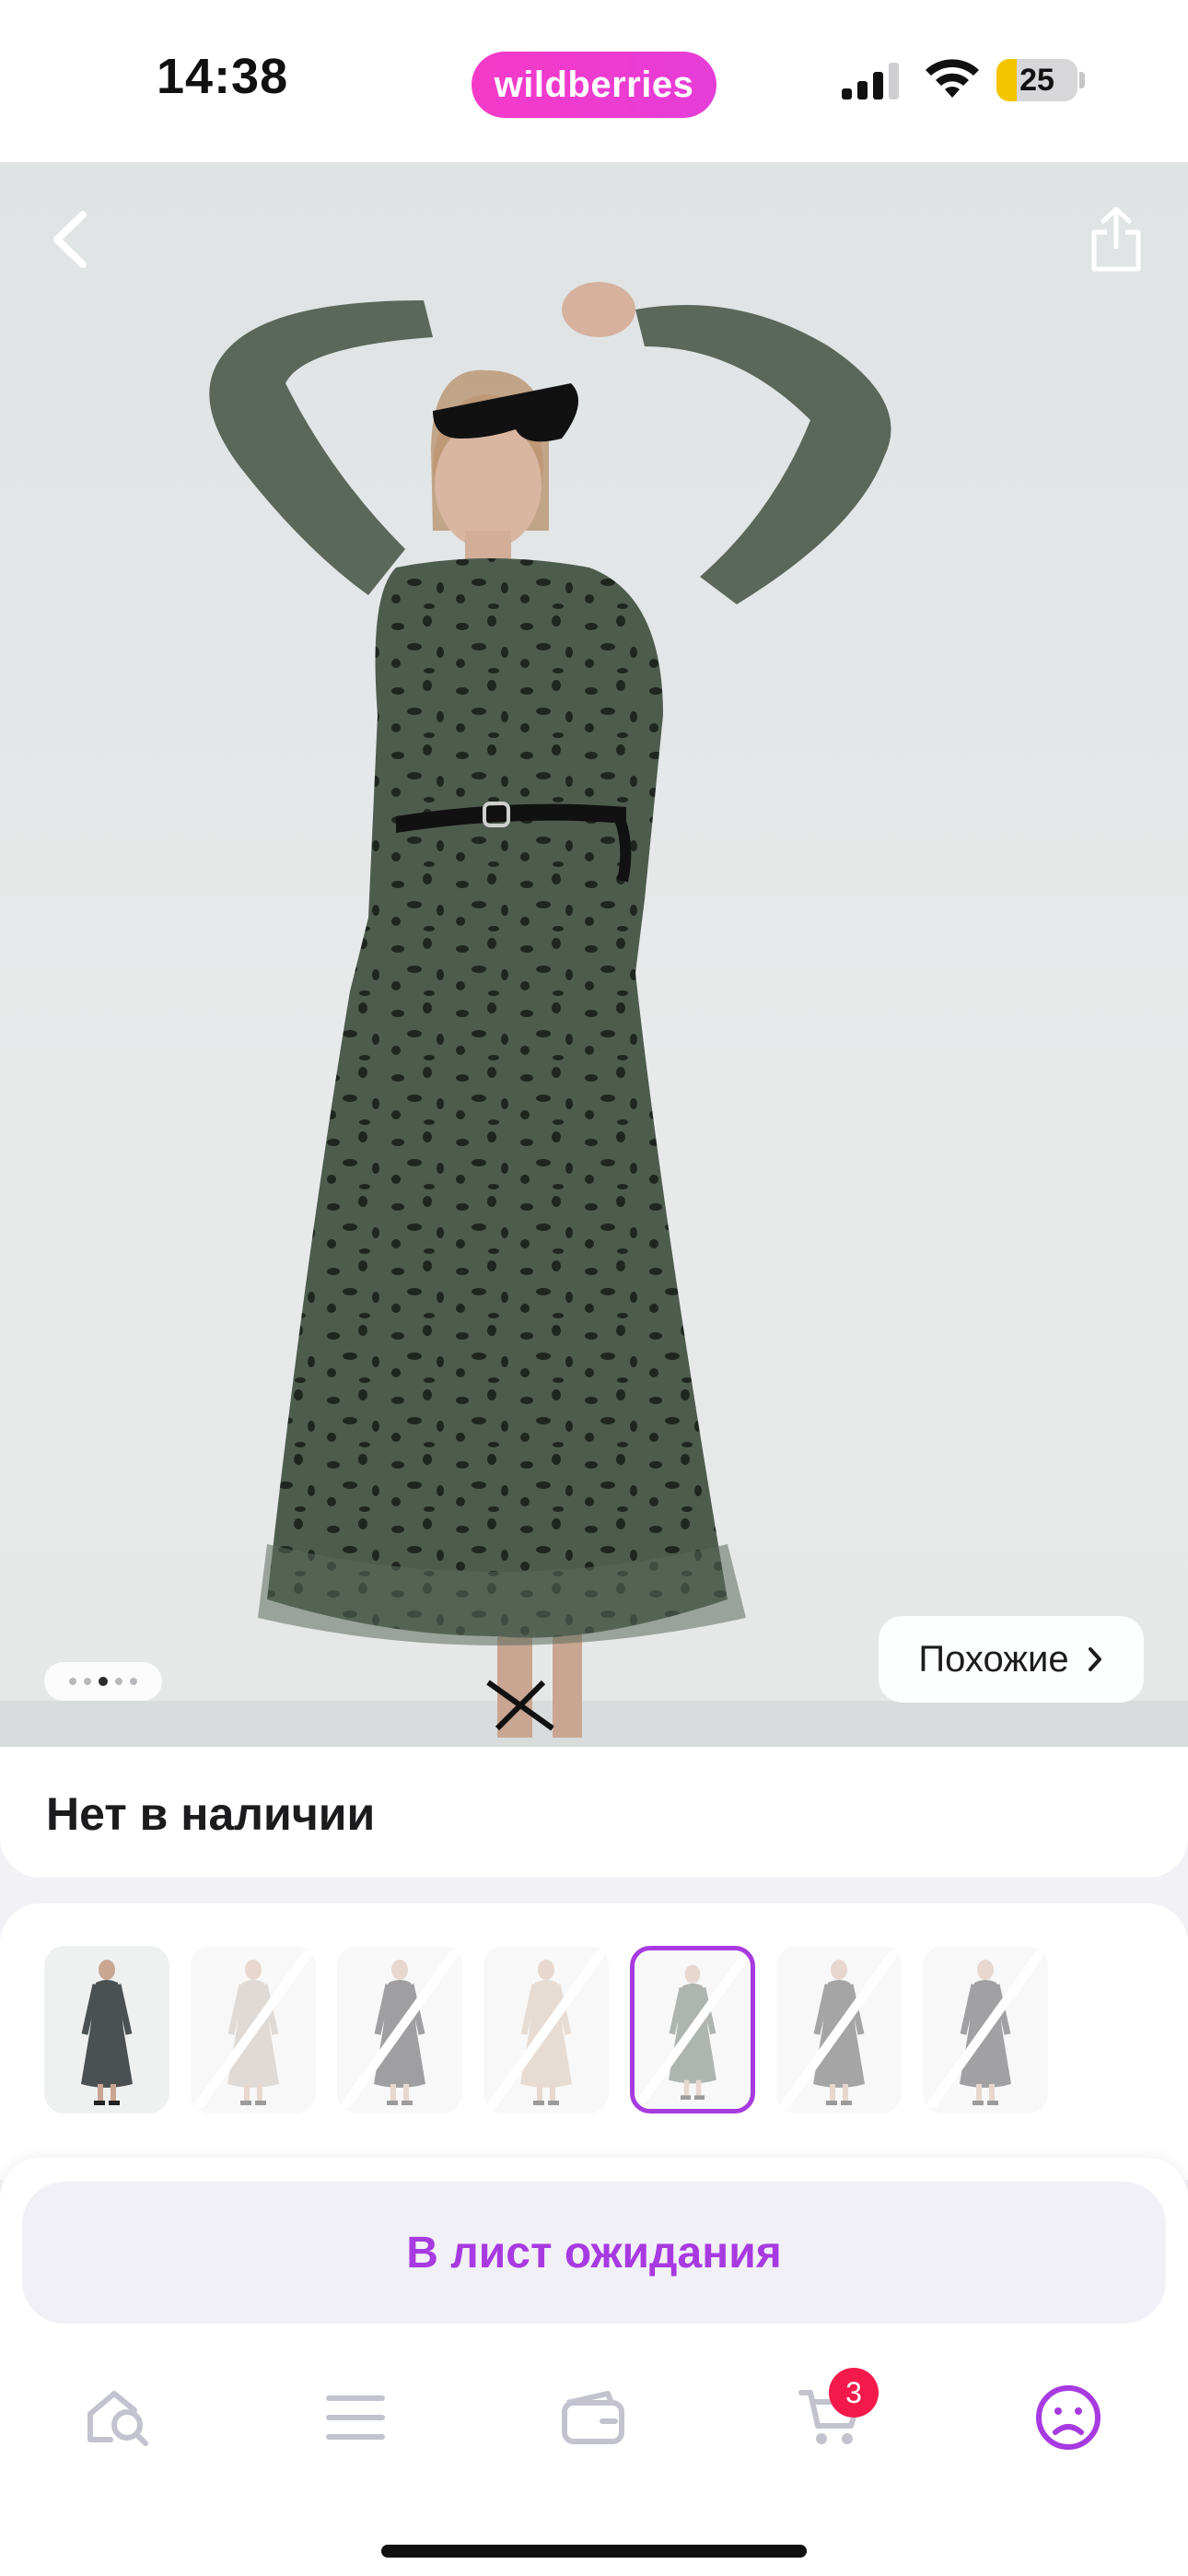  I want to click on chevron-right-icon, so click(1094, 1659).